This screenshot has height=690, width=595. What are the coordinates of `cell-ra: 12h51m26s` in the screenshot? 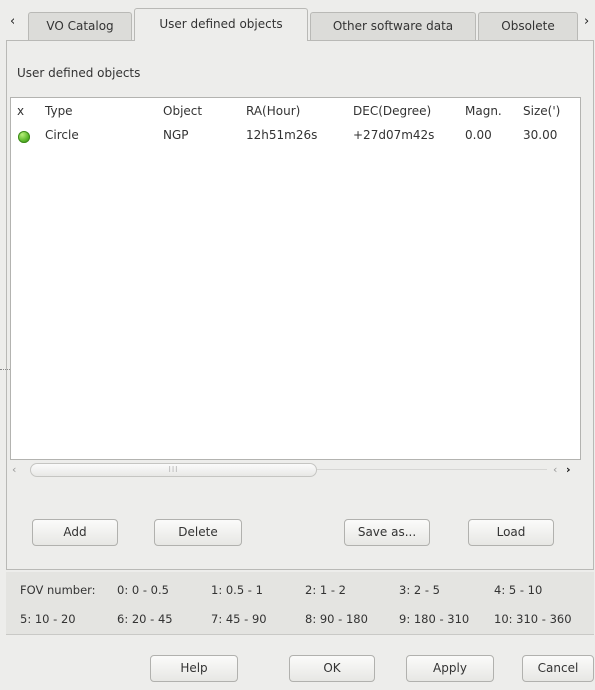 It's located at (282, 135).